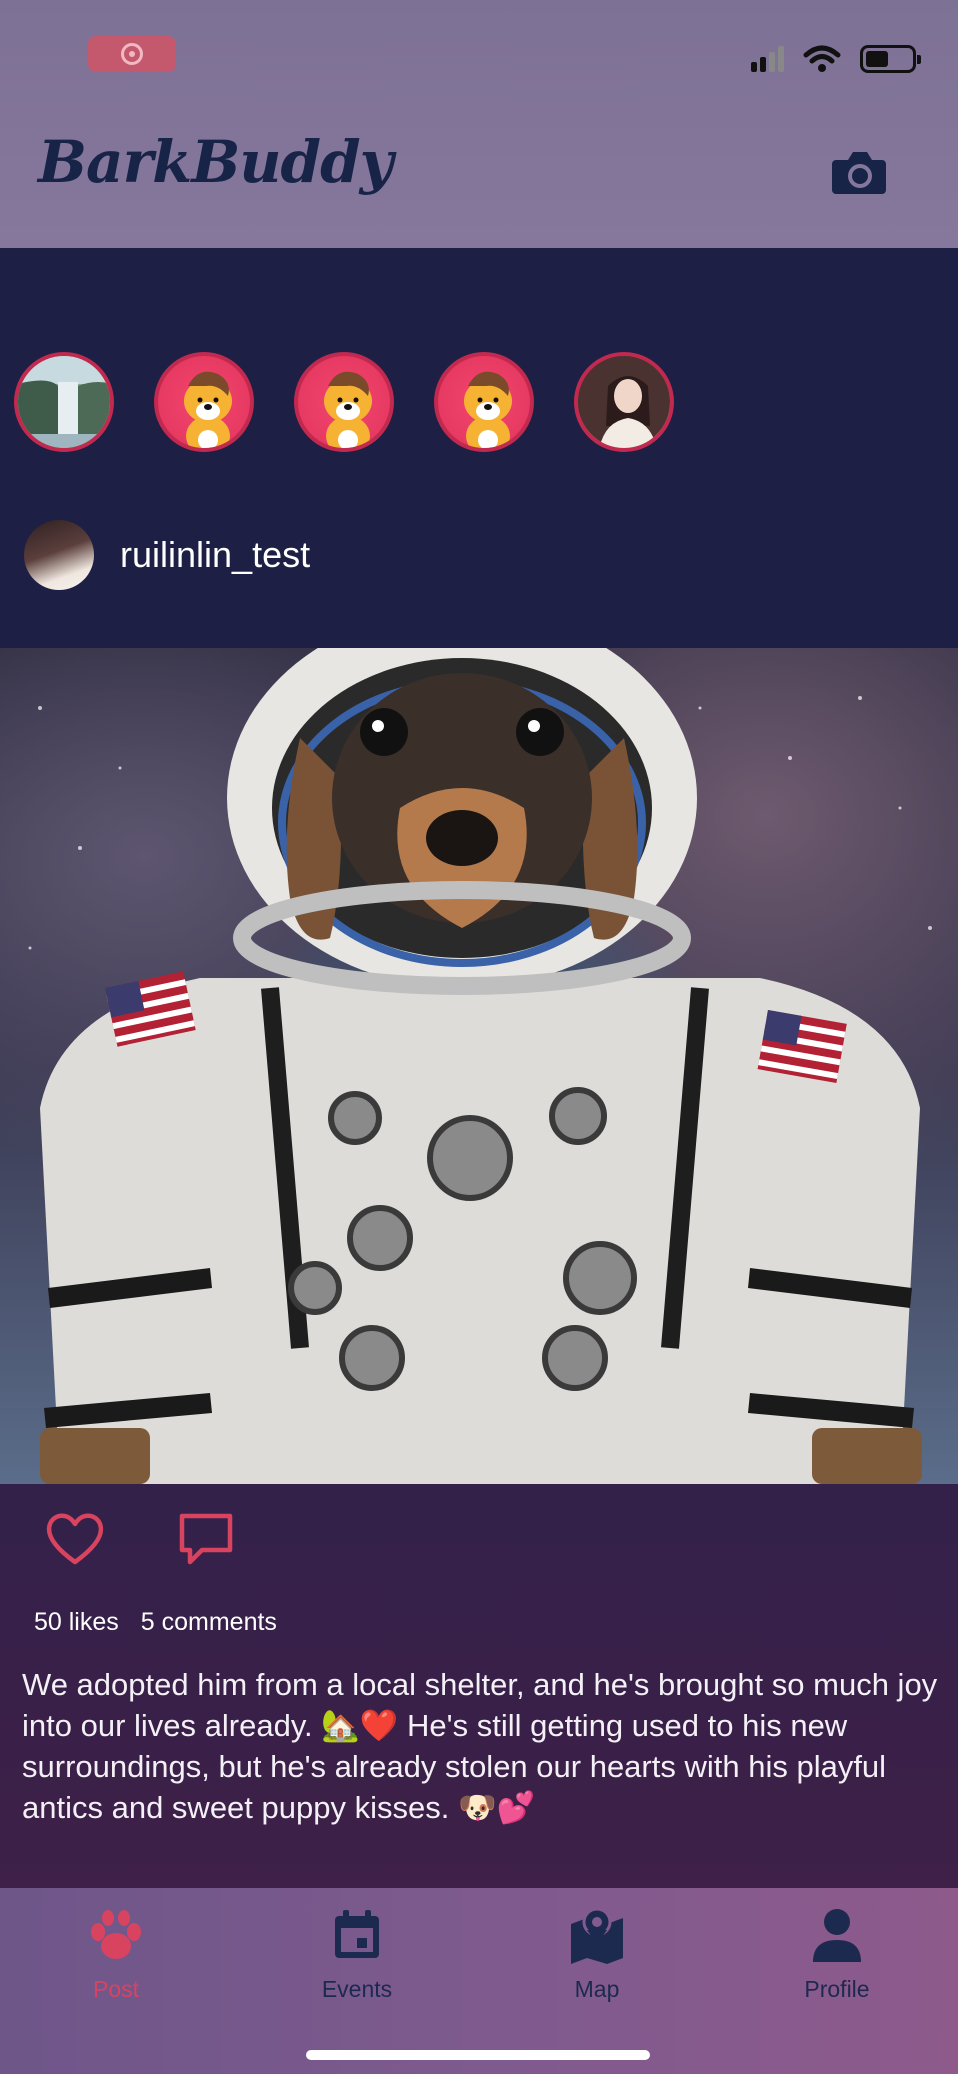 This screenshot has height=2074, width=958. What do you see at coordinates (215, 555) in the screenshot?
I see `author-username: ruilinlin_test` at bounding box center [215, 555].